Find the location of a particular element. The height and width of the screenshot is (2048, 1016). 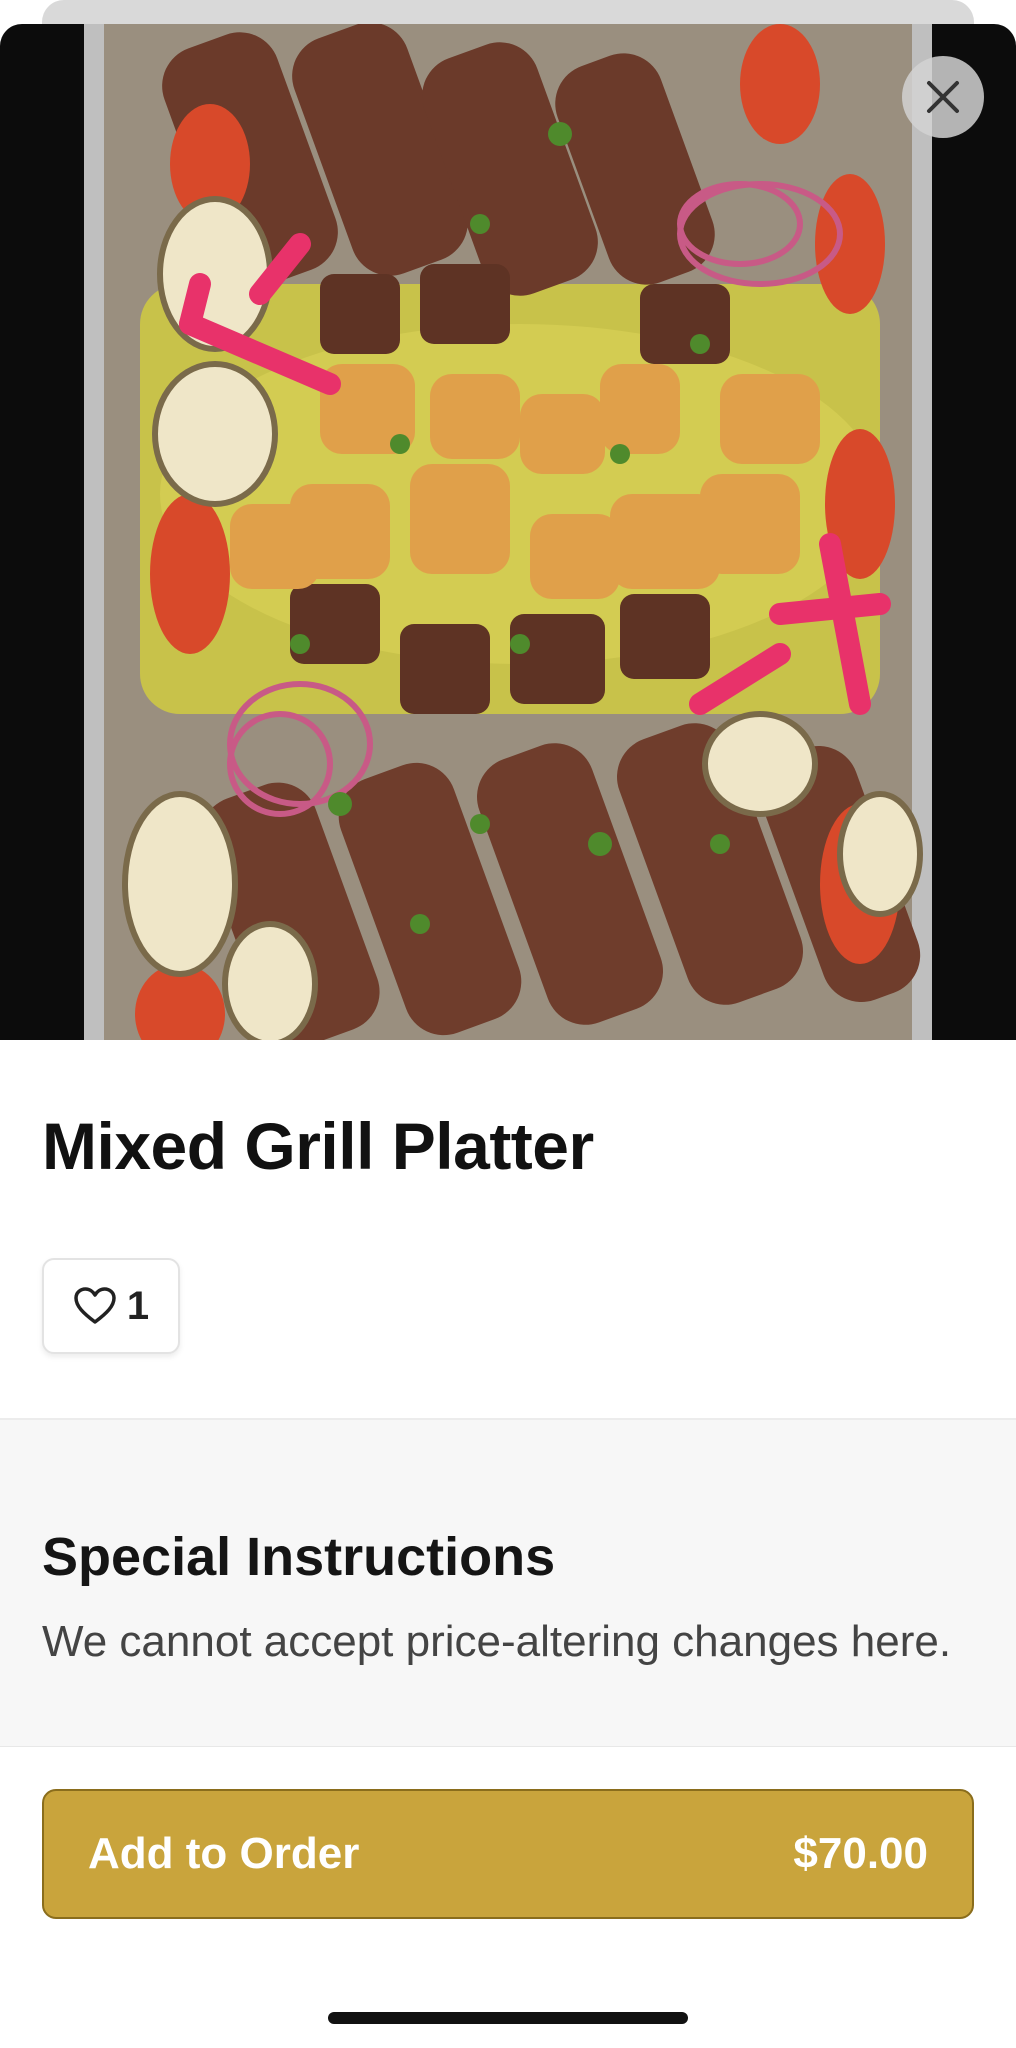

add-to-order-button: Add to Order $70.00 is located at coordinates (508, 1854).